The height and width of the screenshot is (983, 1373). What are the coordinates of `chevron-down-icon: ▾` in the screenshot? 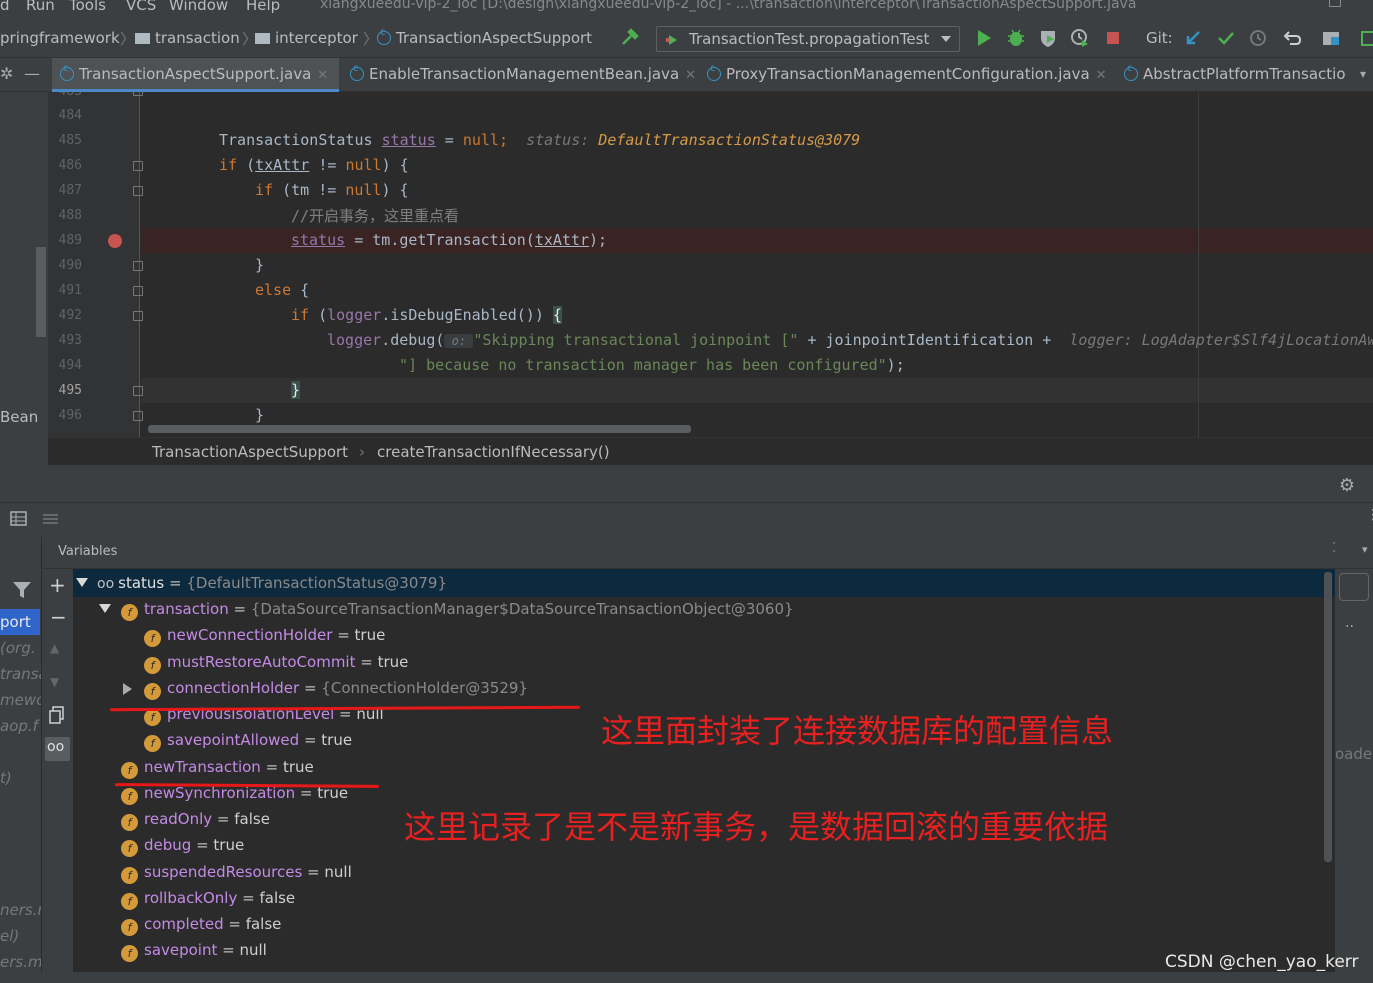 It's located at (1365, 549).